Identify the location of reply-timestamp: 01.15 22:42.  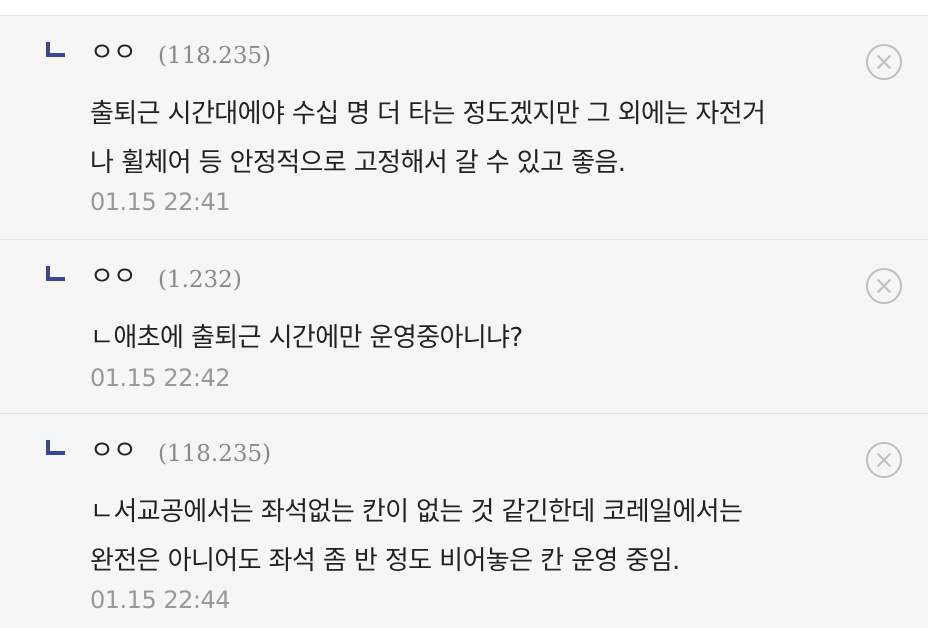
(160, 378).